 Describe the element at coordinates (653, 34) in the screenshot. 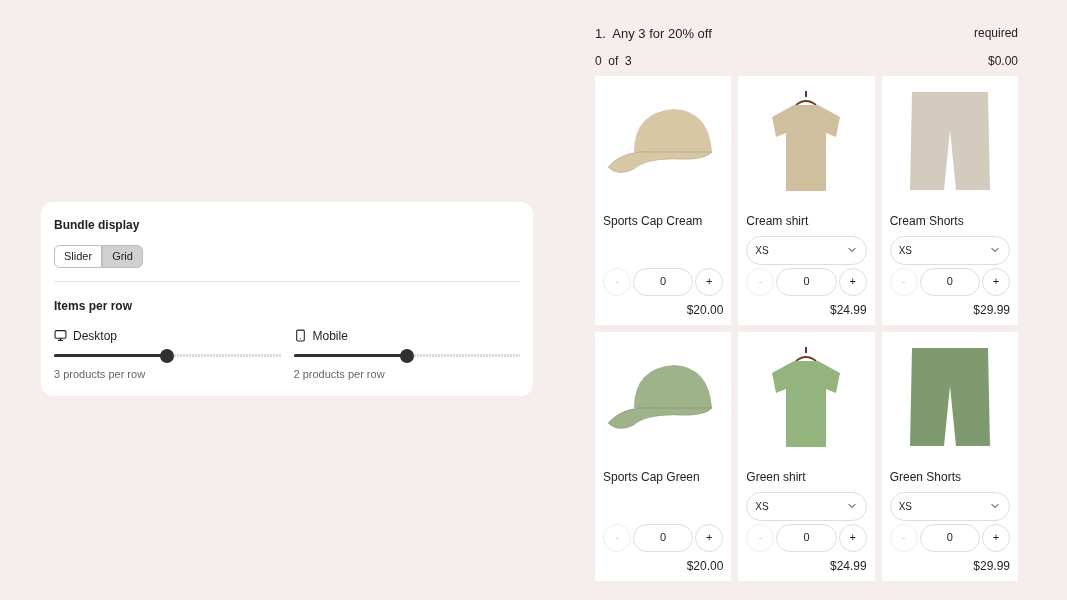

I see `bundle-title: 1. Any 3 for 20% off` at that location.